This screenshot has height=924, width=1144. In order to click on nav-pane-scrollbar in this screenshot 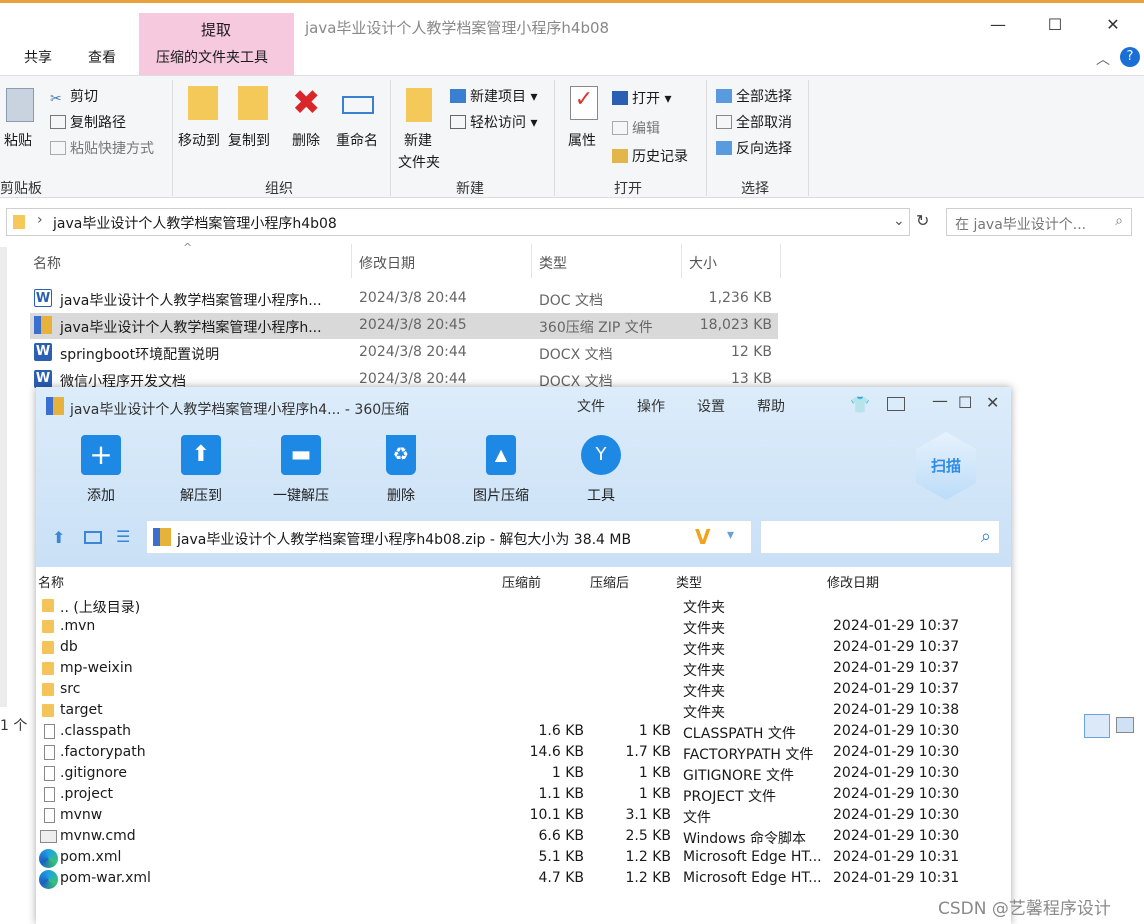, I will do `click(3, 477)`.